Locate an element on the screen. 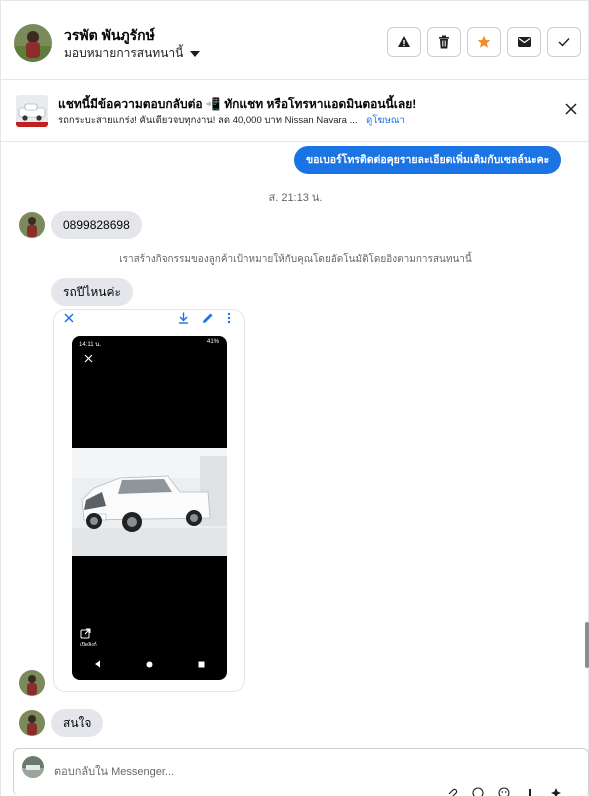  phone-status-bar: 14:11 น. 41% is located at coordinates (149, 344).